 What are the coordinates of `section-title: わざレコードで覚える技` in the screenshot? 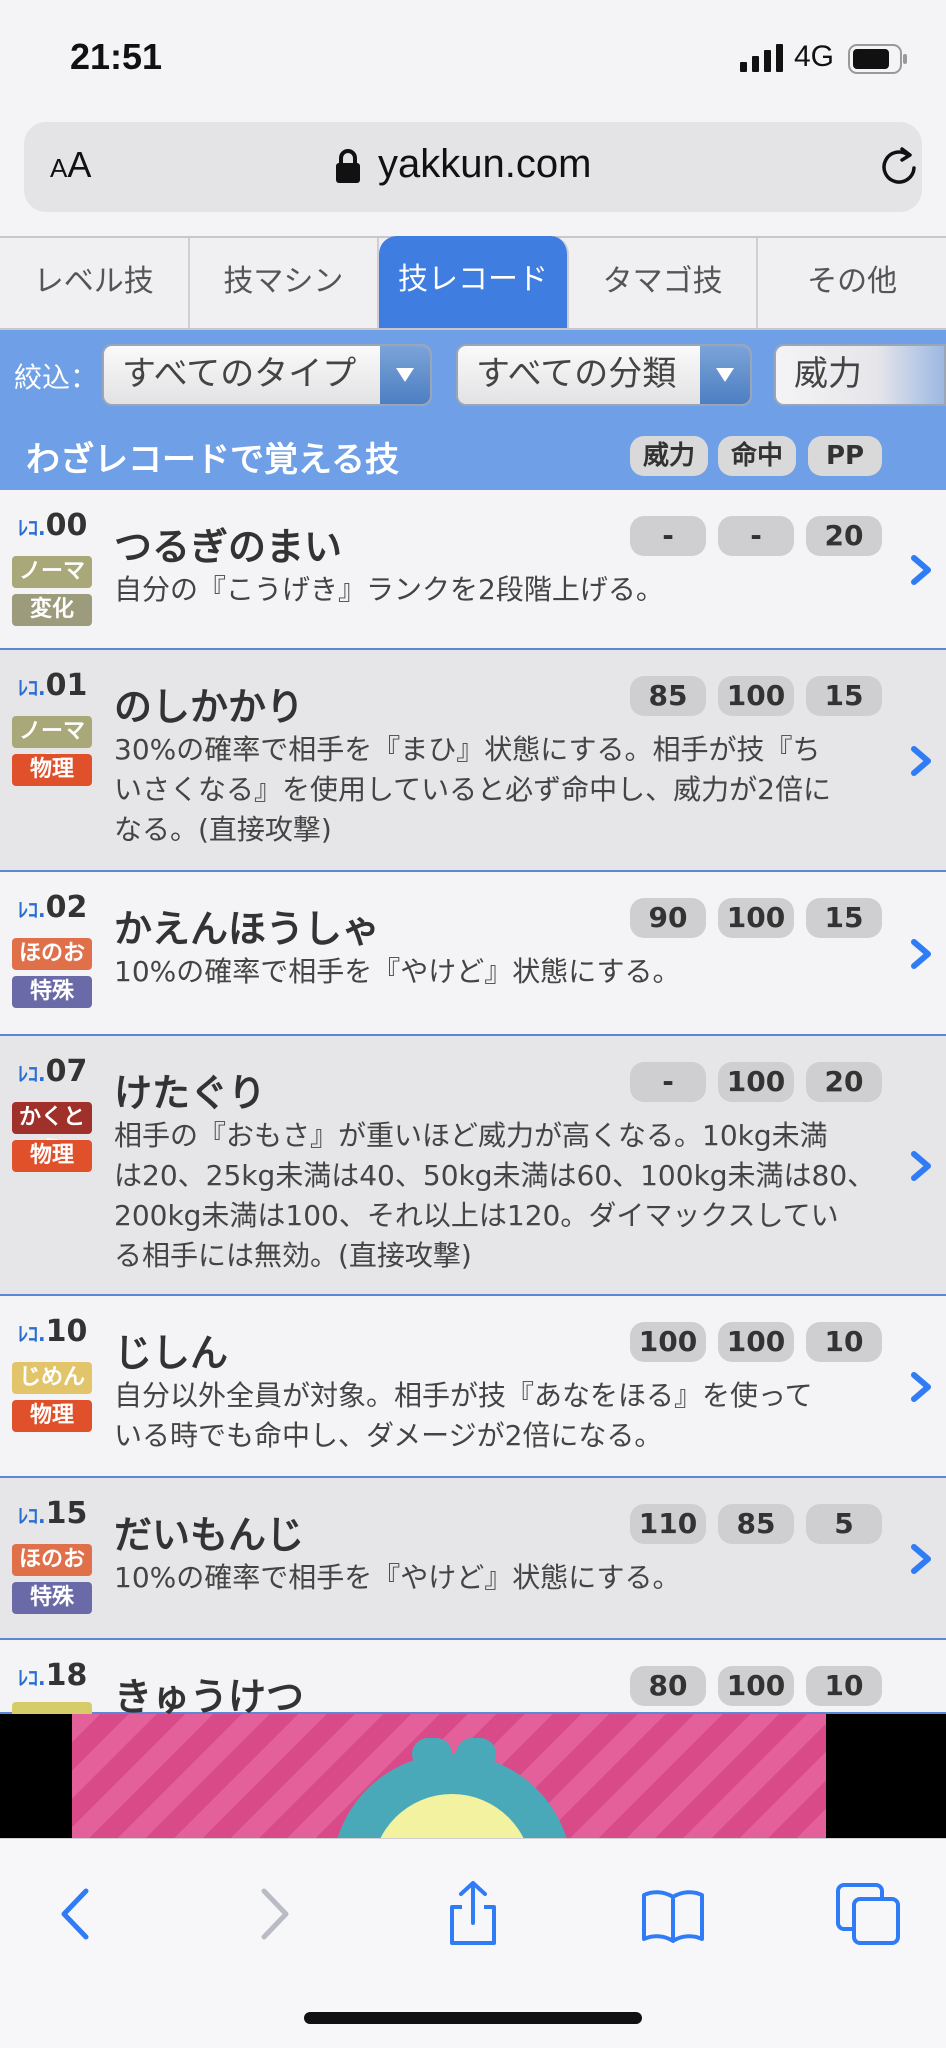 It's located at (212, 460).